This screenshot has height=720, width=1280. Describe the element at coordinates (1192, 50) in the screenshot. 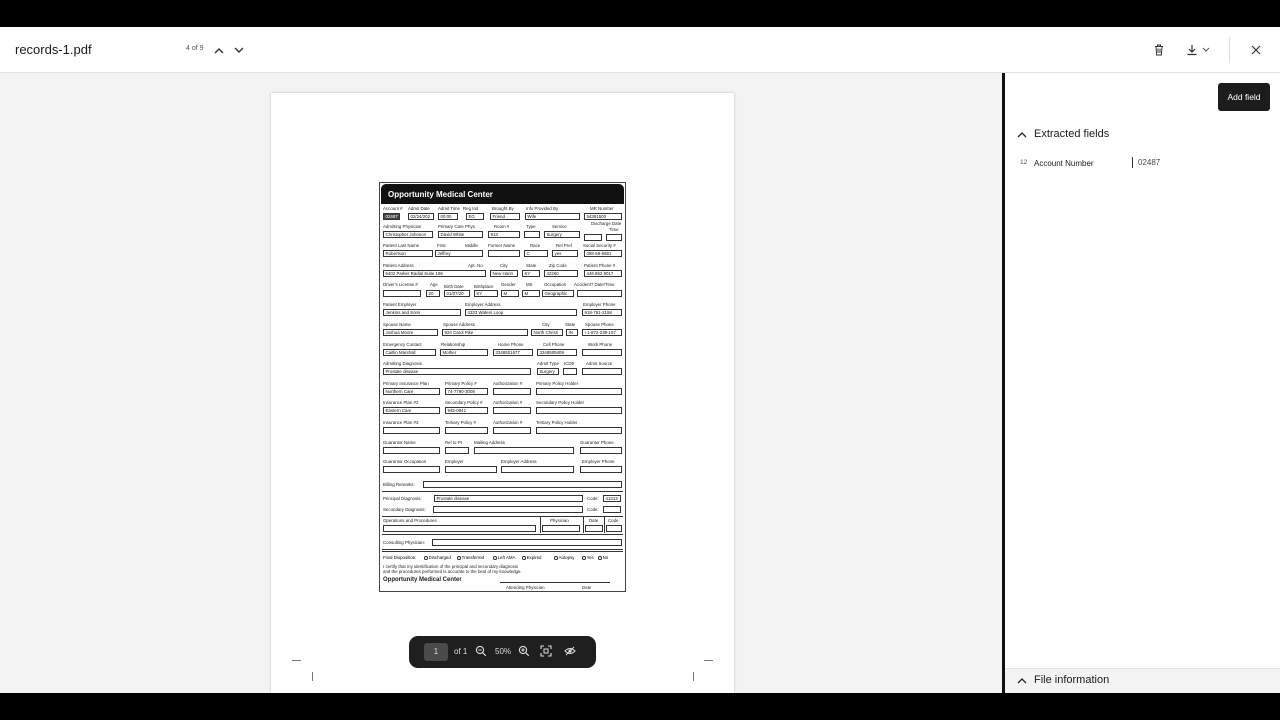

I see `download-icon` at that location.